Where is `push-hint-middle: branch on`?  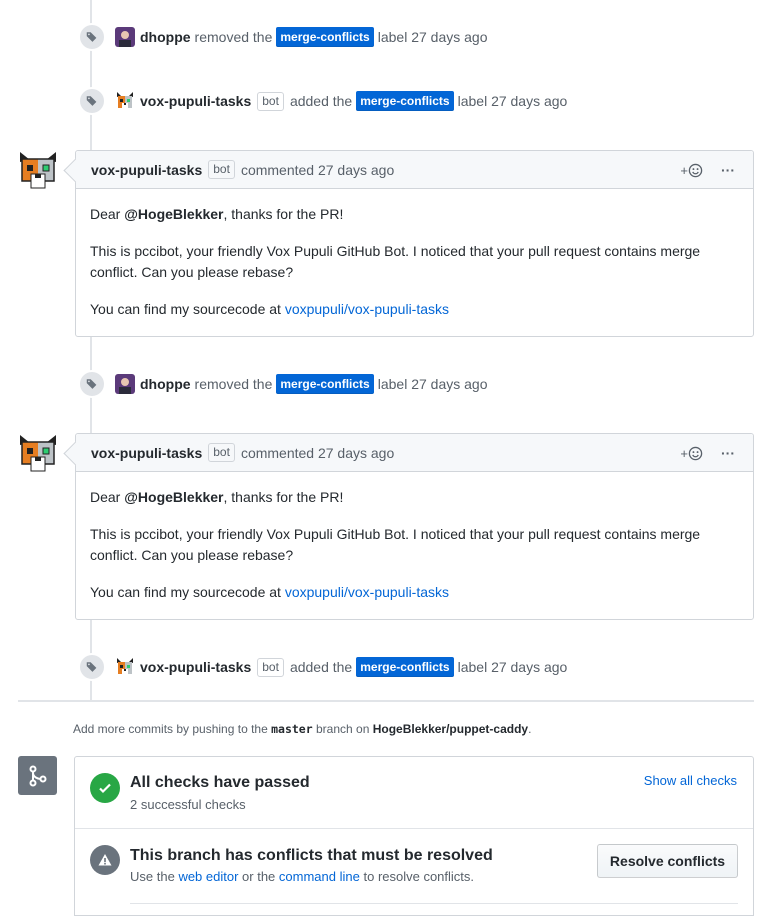 push-hint-middle: branch on is located at coordinates (343, 729).